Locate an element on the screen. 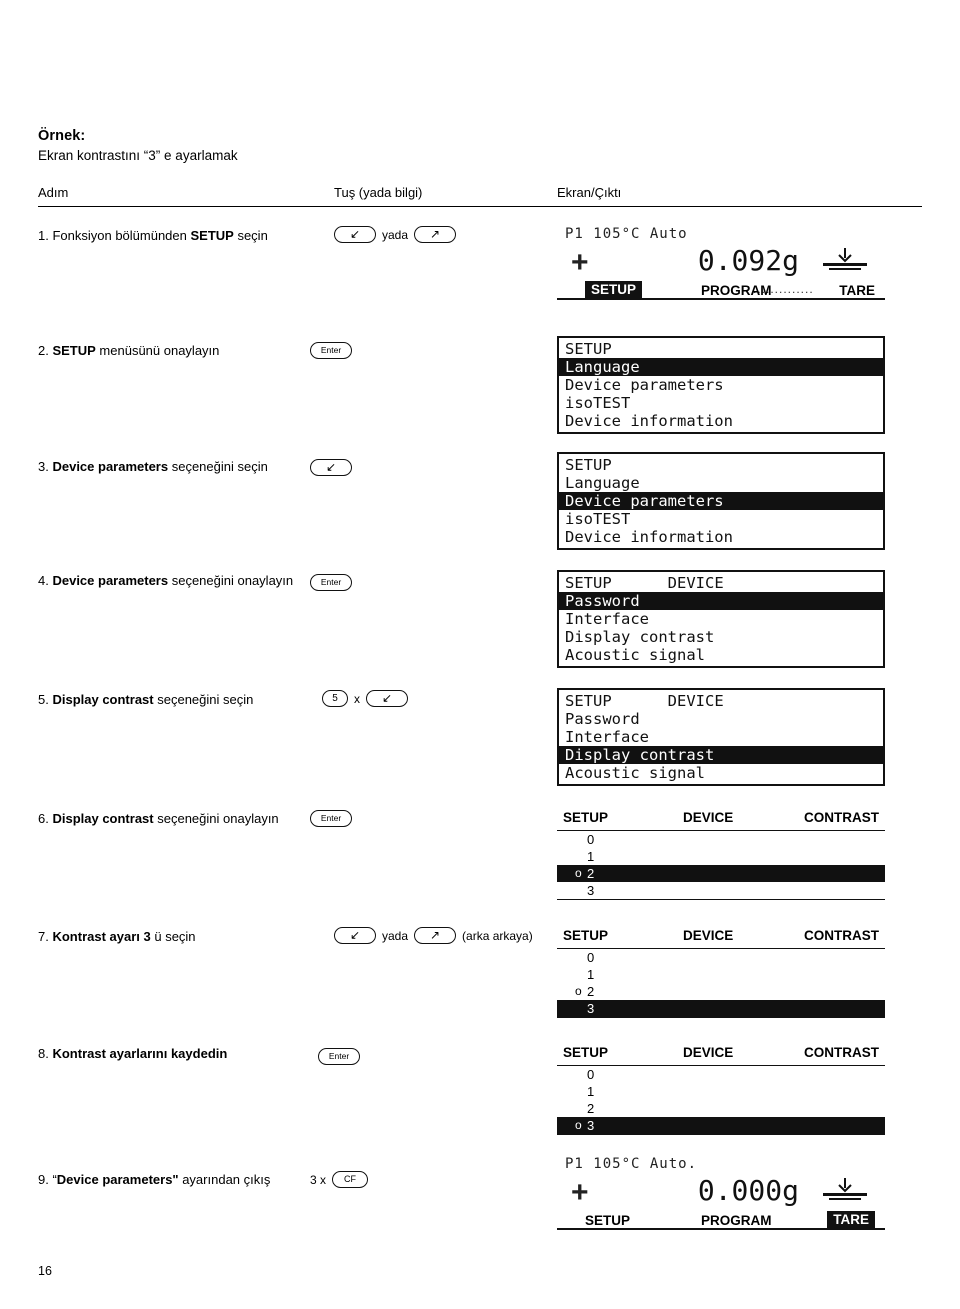  column-header-display: Ekran/Çıktı is located at coordinates (589, 192).